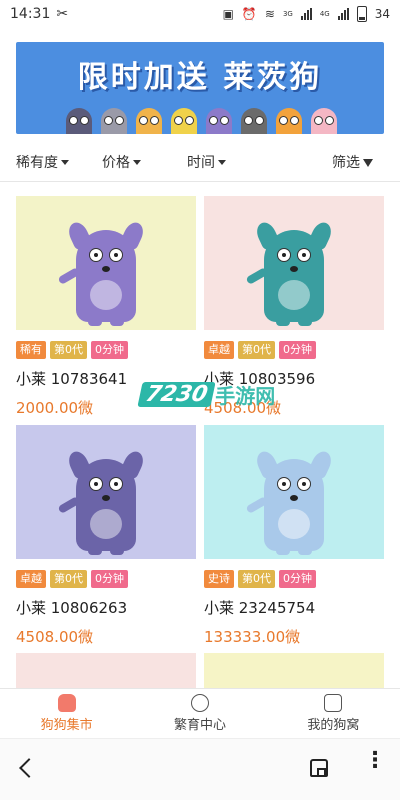 The image size is (400, 800). I want to click on tab-breeding-center: 繁育中心, so click(199, 713).